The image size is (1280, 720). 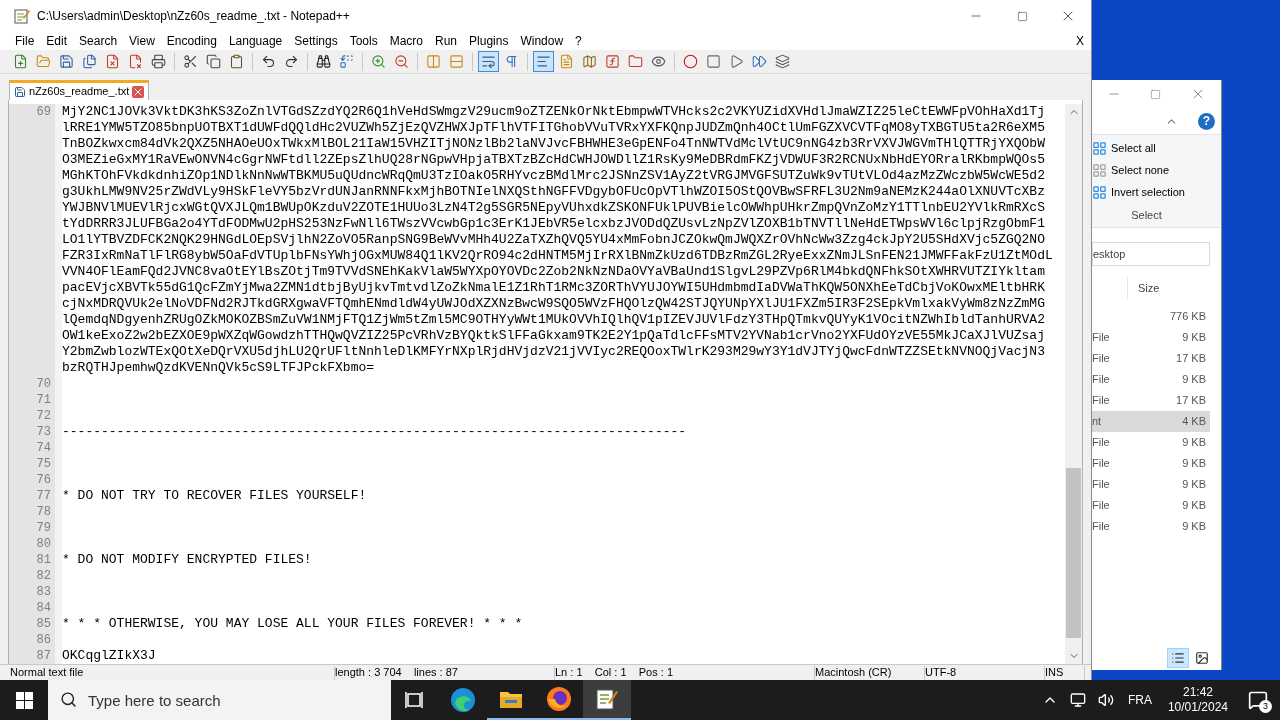 What do you see at coordinates (488, 61) in the screenshot?
I see `word-wrap-icon` at bounding box center [488, 61].